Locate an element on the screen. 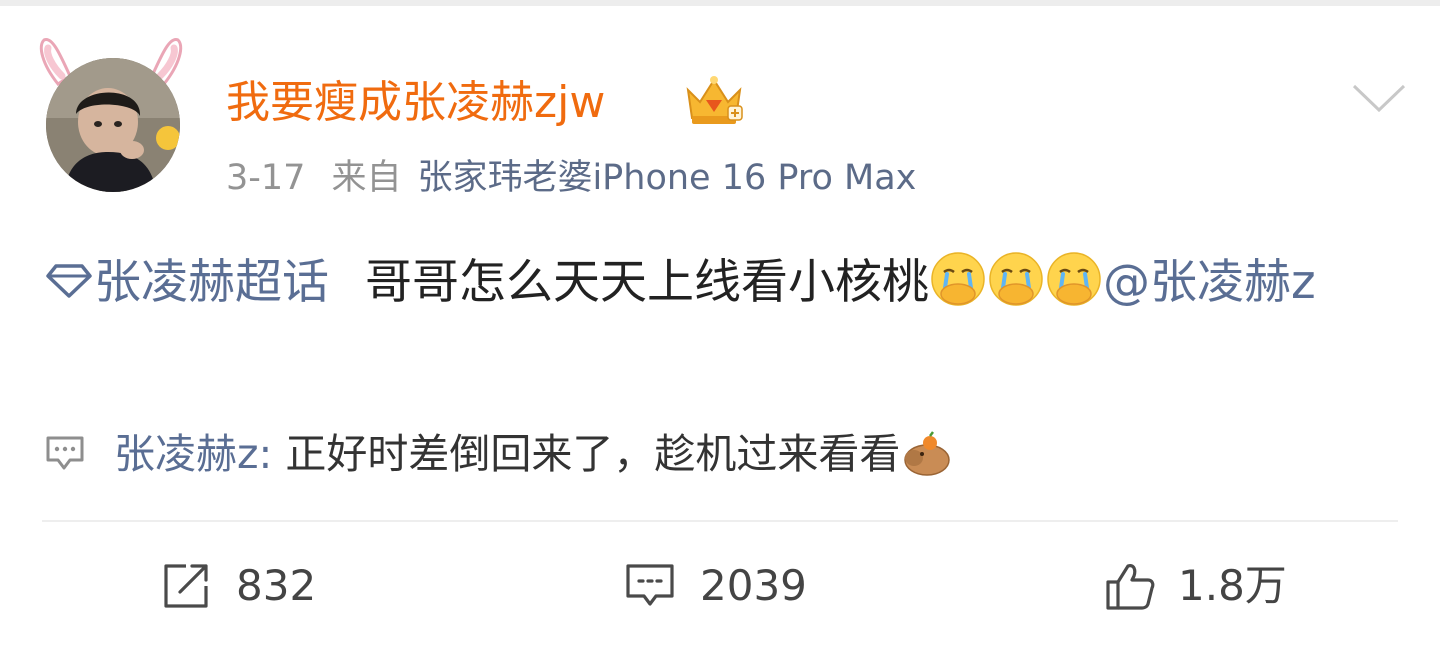 The height and width of the screenshot is (648, 1440). featured-comment: 张凌赫z: 正好时差倒回来了，趁机过来看看 is located at coordinates (533, 454).